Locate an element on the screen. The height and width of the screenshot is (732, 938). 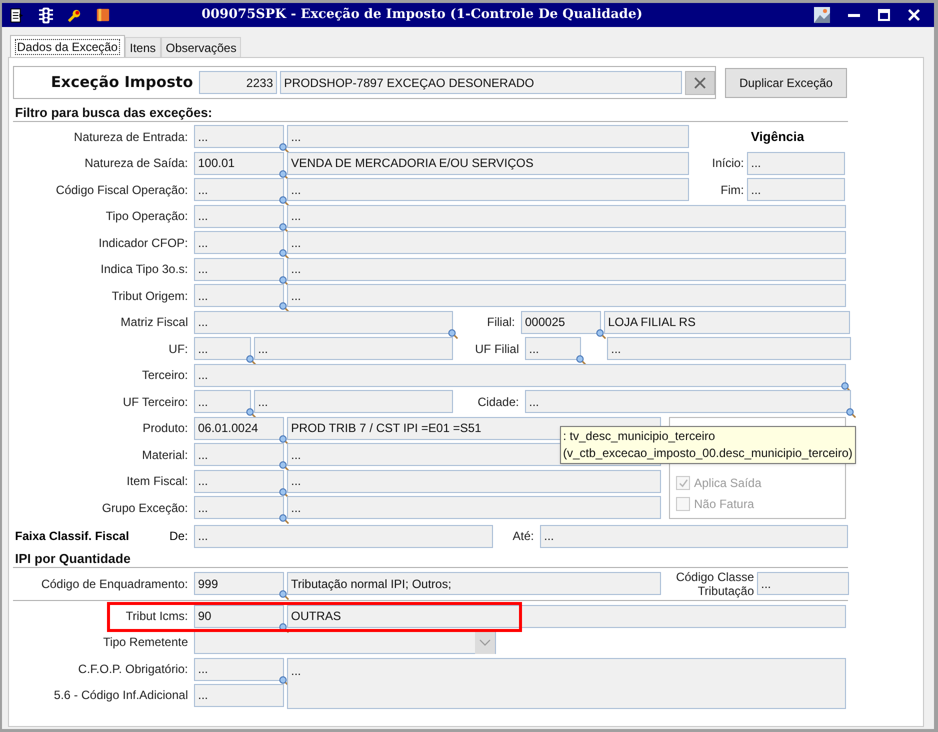
window-title: 009075SPK - Exceção de Imposto (1-Controle De Qualidade) is located at coordinates (422, 15).